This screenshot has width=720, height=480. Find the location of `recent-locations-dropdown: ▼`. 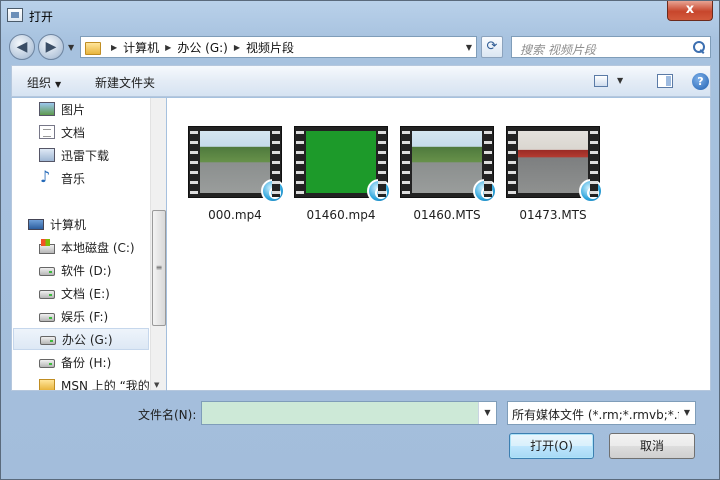

recent-locations-dropdown: ▼ is located at coordinates (72, 47).